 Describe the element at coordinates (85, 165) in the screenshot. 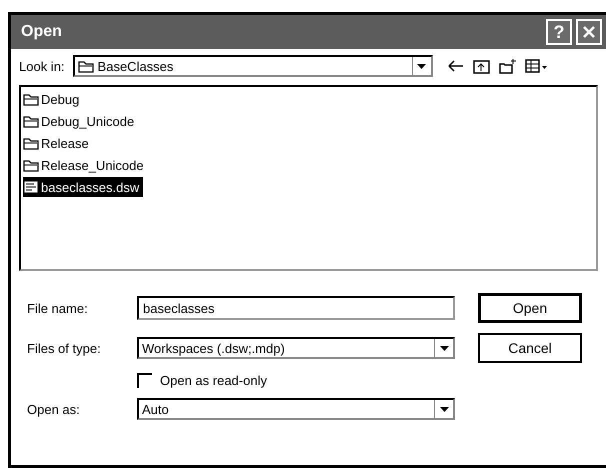

I see `file-item: Release_Unicode` at that location.